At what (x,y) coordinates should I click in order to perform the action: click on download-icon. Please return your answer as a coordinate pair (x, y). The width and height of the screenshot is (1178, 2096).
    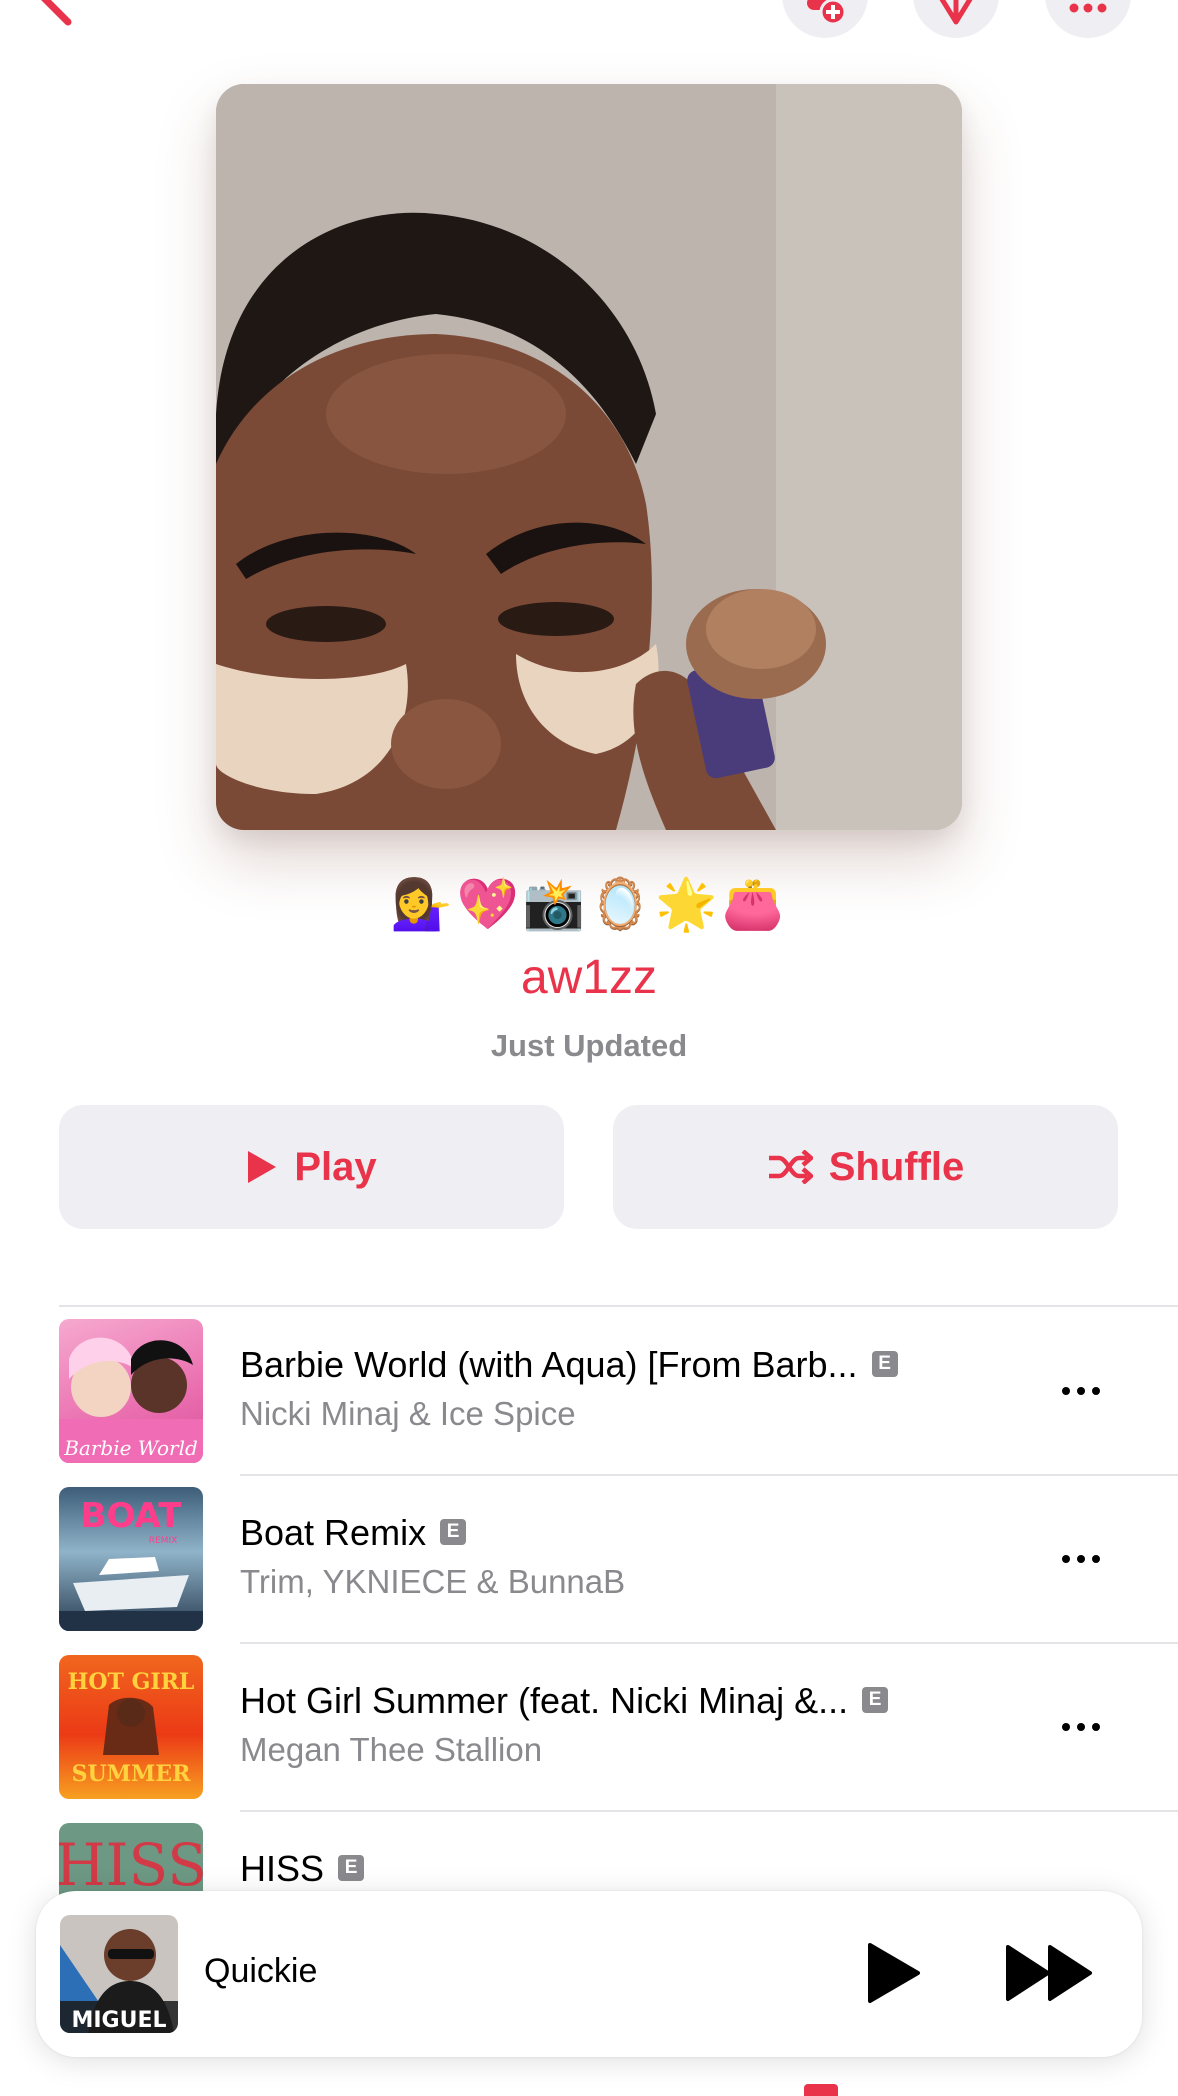
    Looking at the image, I should click on (956, 12).